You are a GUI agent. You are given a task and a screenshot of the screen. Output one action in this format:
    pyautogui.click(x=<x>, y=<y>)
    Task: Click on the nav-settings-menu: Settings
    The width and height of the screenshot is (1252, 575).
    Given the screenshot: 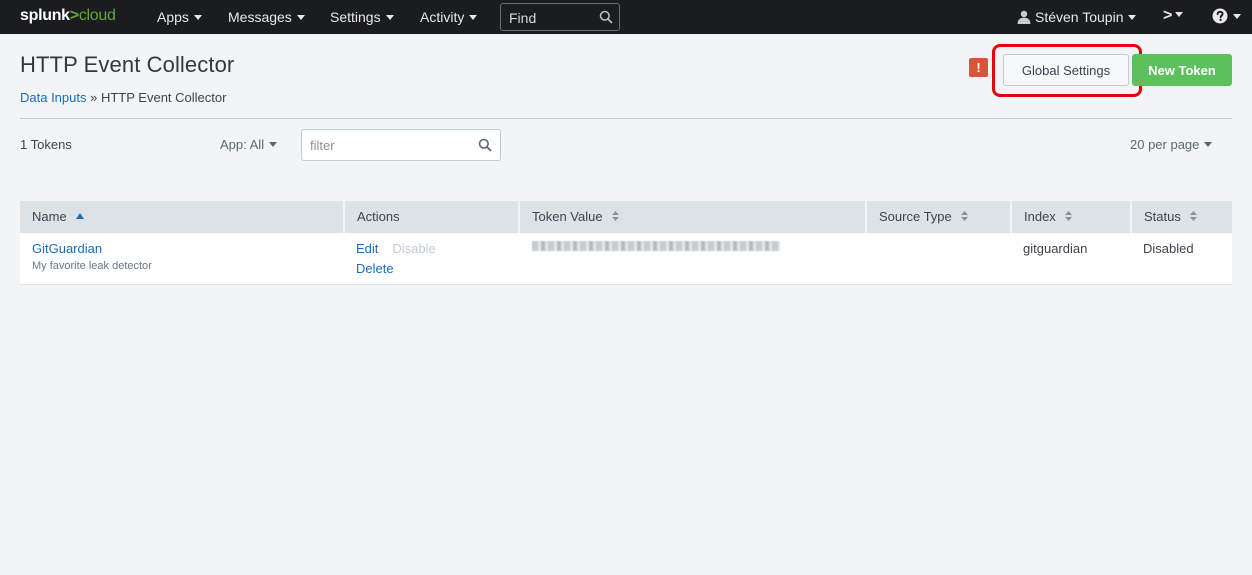 What is the action you would take?
    pyautogui.click(x=362, y=17)
    